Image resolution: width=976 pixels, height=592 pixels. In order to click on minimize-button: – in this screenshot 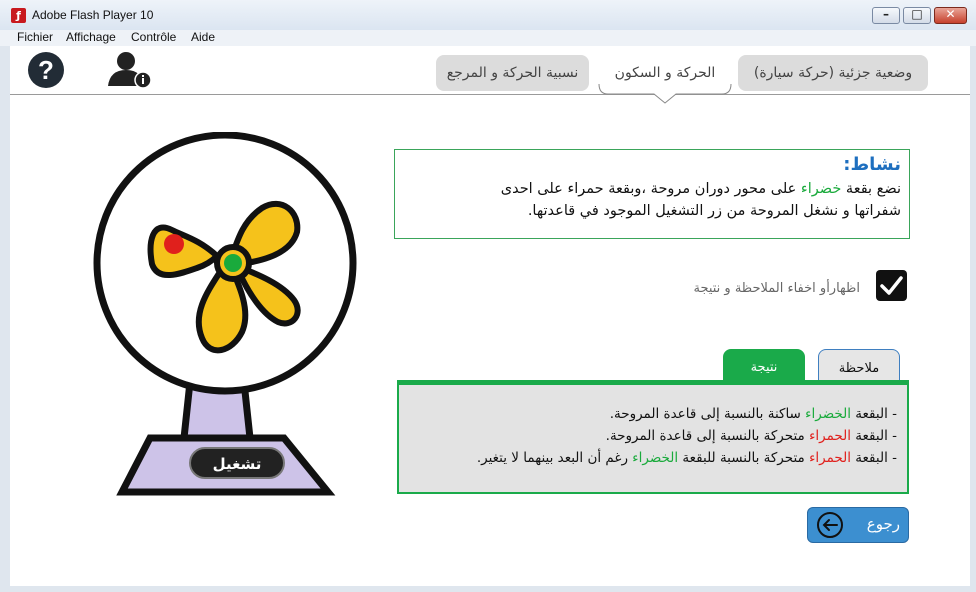, I will do `click(886, 15)`.